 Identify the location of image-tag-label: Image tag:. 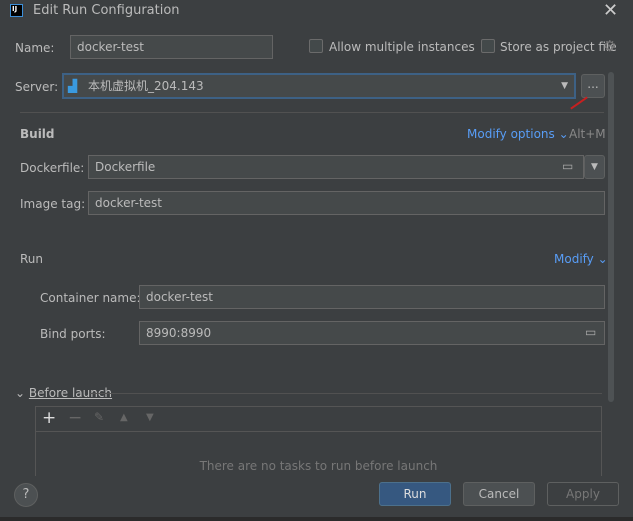
(53, 204).